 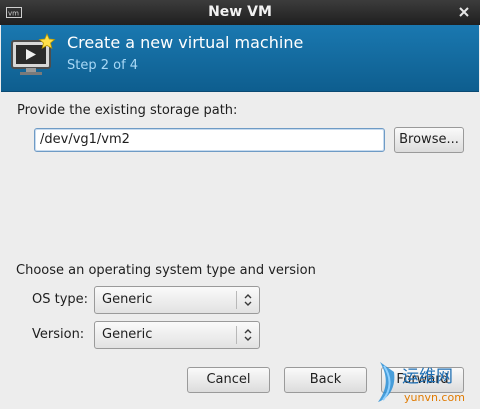 I want to click on title-bar: vm New VM, so click(x=240, y=12).